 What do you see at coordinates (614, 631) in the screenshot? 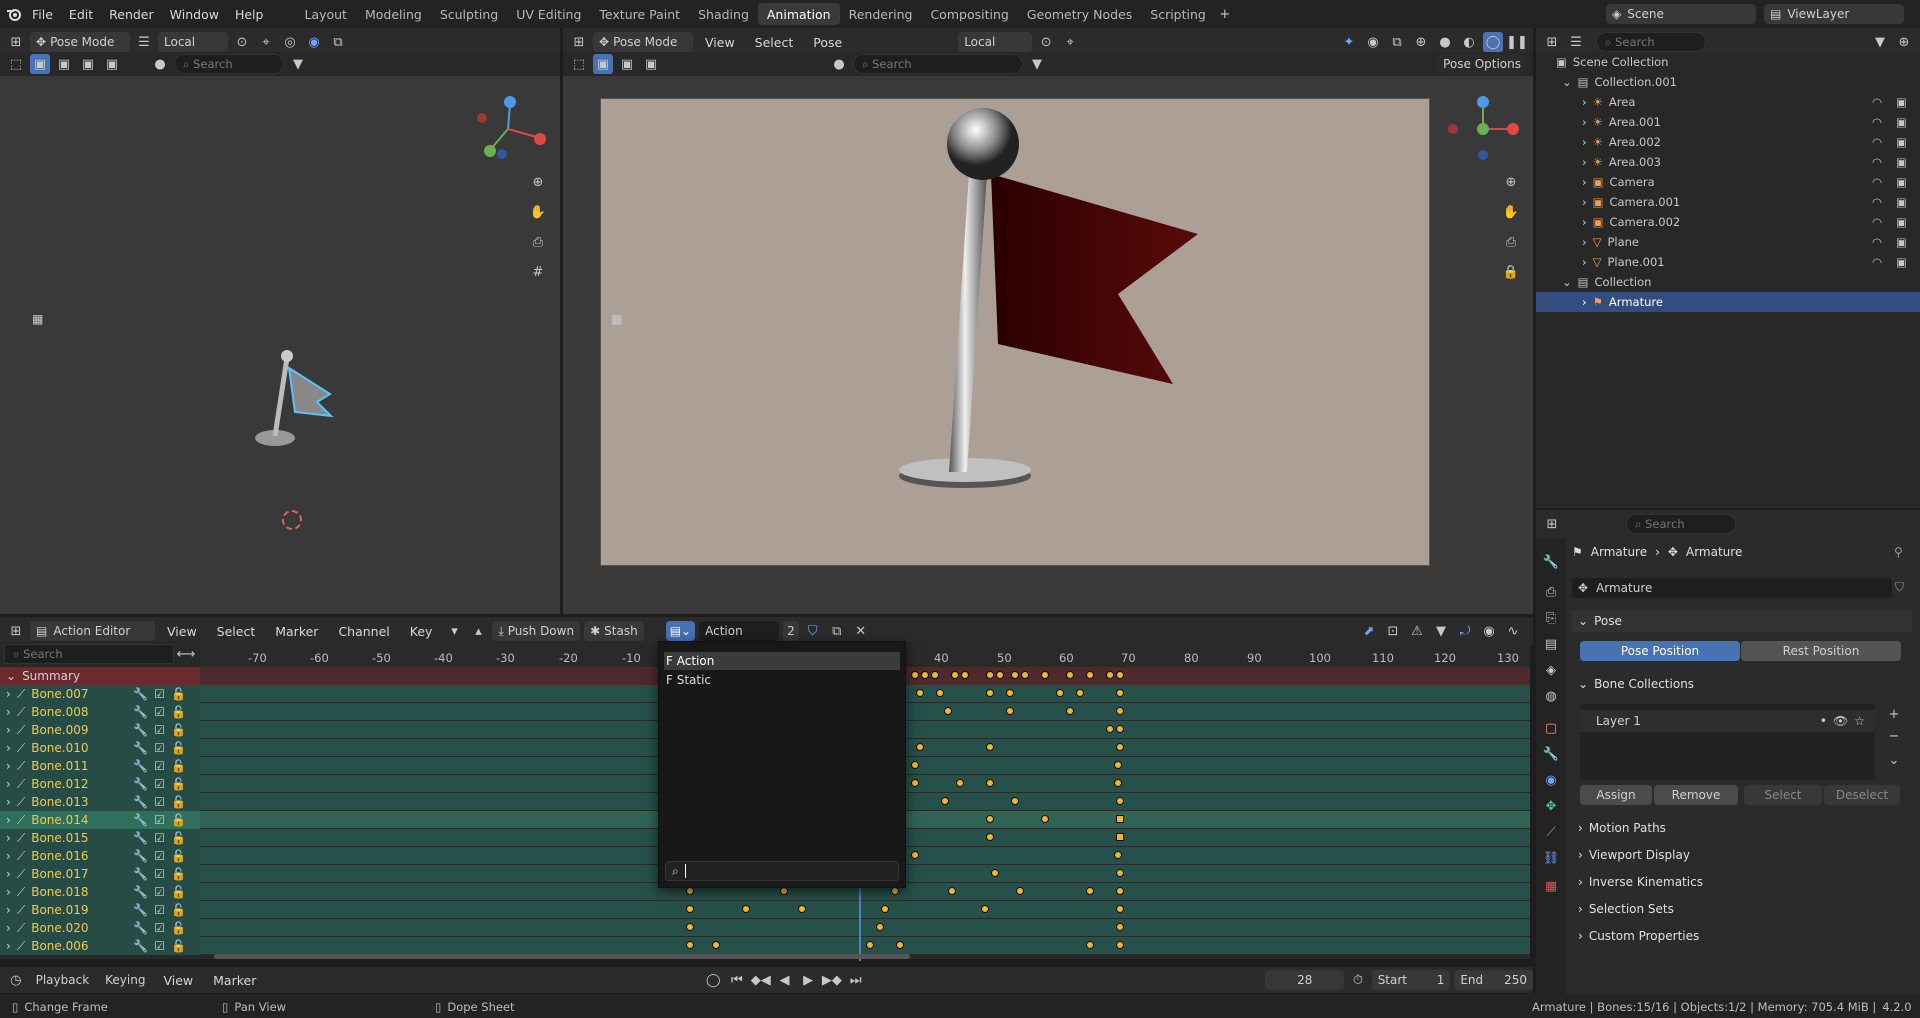
I see `stash-button: ✱ Stash` at bounding box center [614, 631].